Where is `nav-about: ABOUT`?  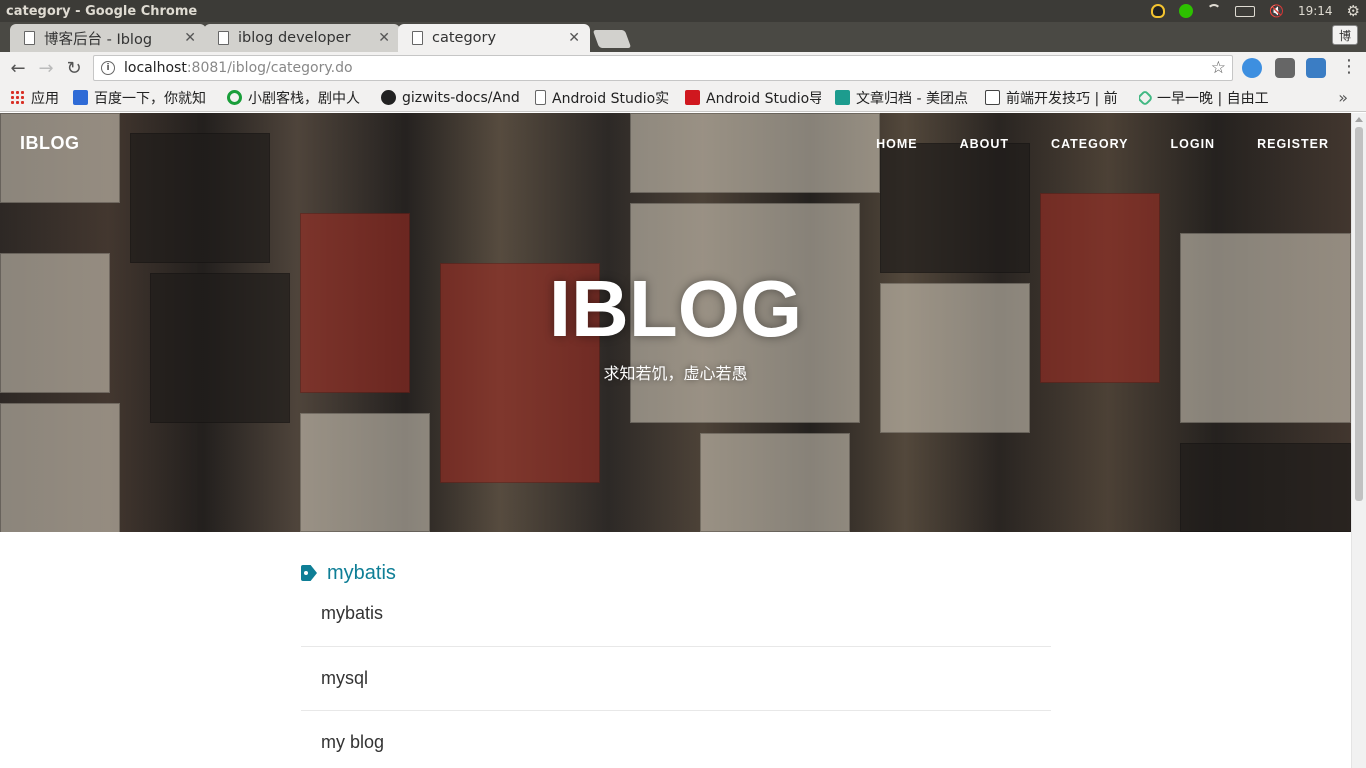 nav-about: ABOUT is located at coordinates (984, 144).